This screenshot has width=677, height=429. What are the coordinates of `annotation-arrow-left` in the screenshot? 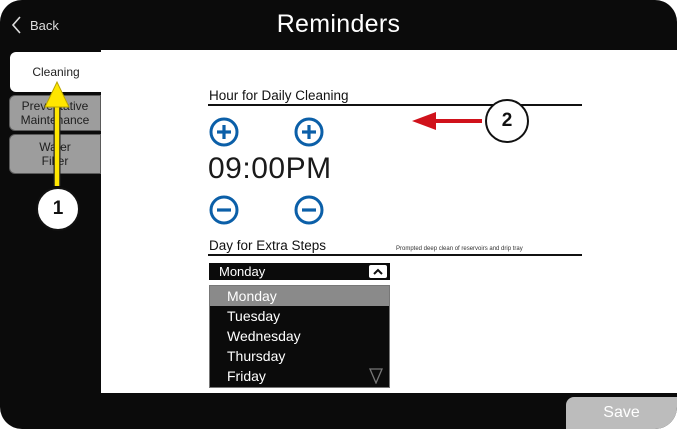 It's located at (447, 121).